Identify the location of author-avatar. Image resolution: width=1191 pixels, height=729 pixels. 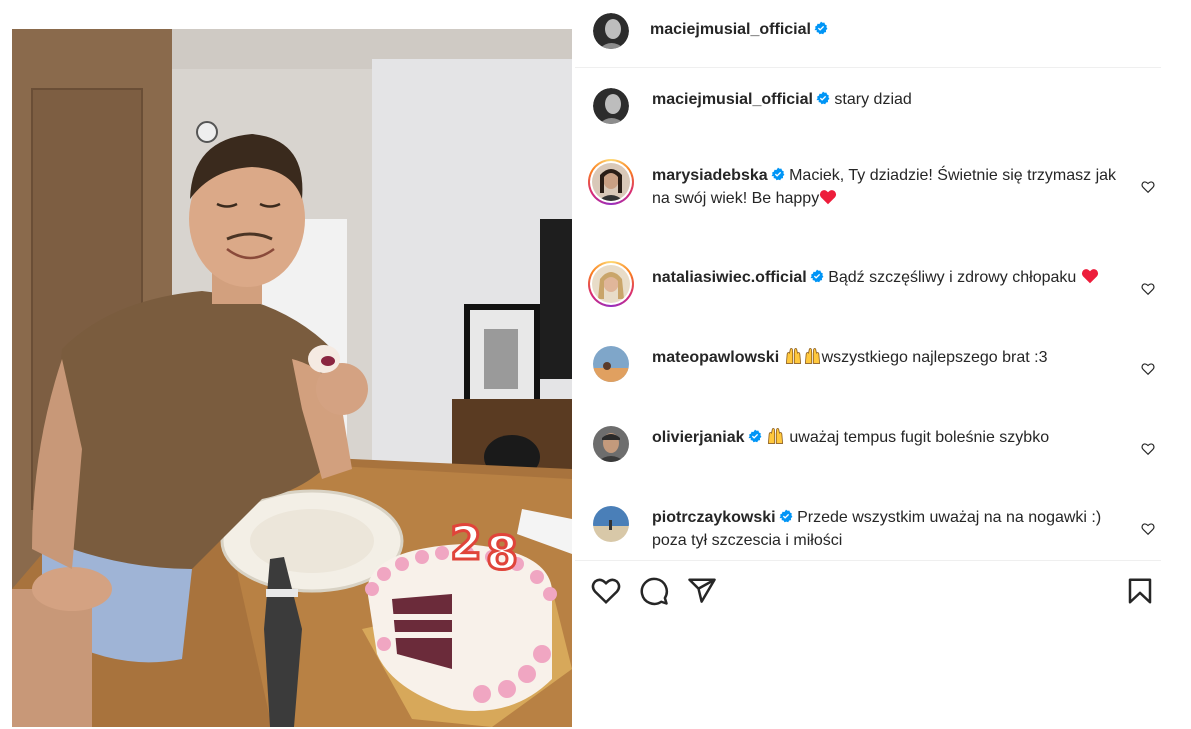
(611, 31).